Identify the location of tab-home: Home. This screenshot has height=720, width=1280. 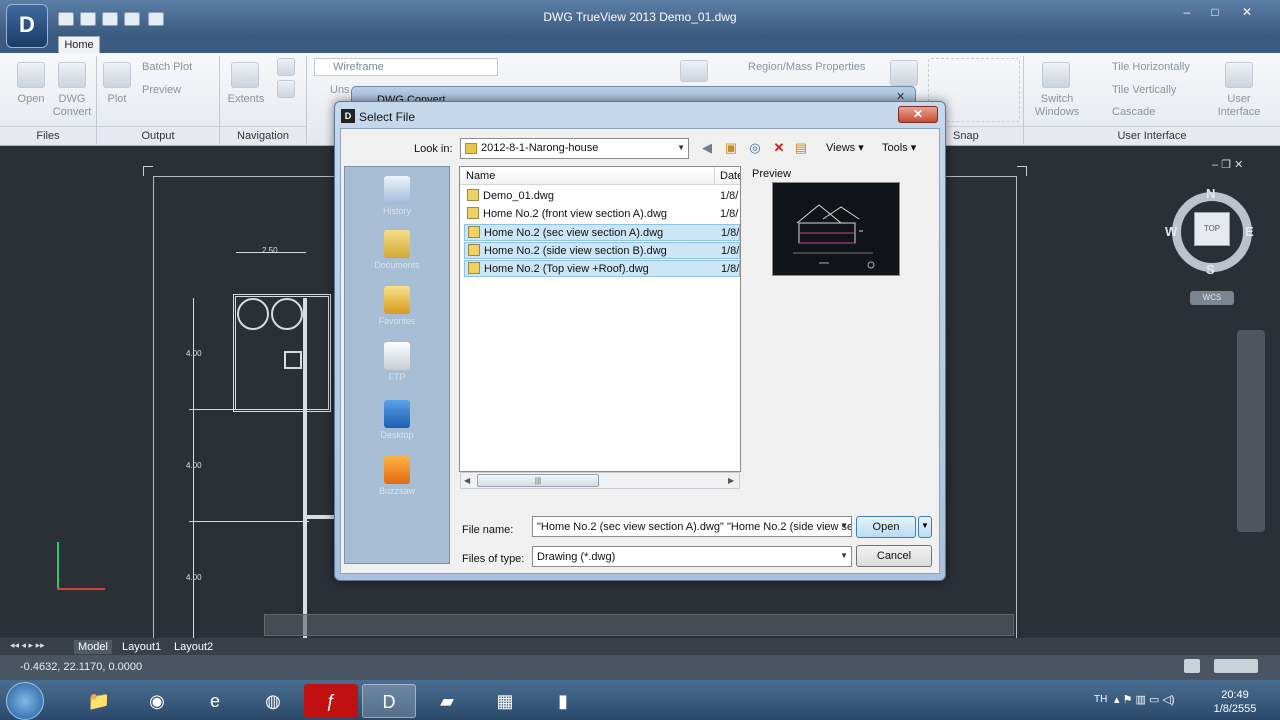
(79, 45).